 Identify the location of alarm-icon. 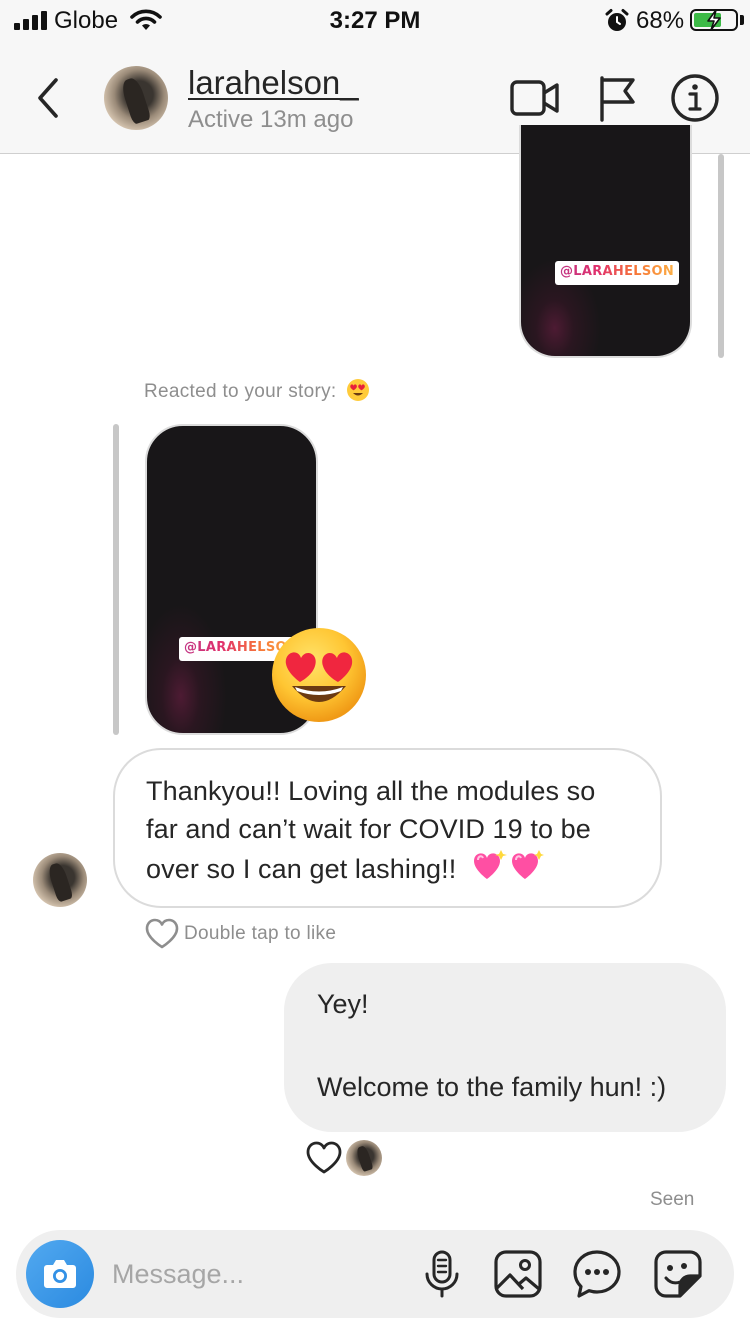
(617, 20).